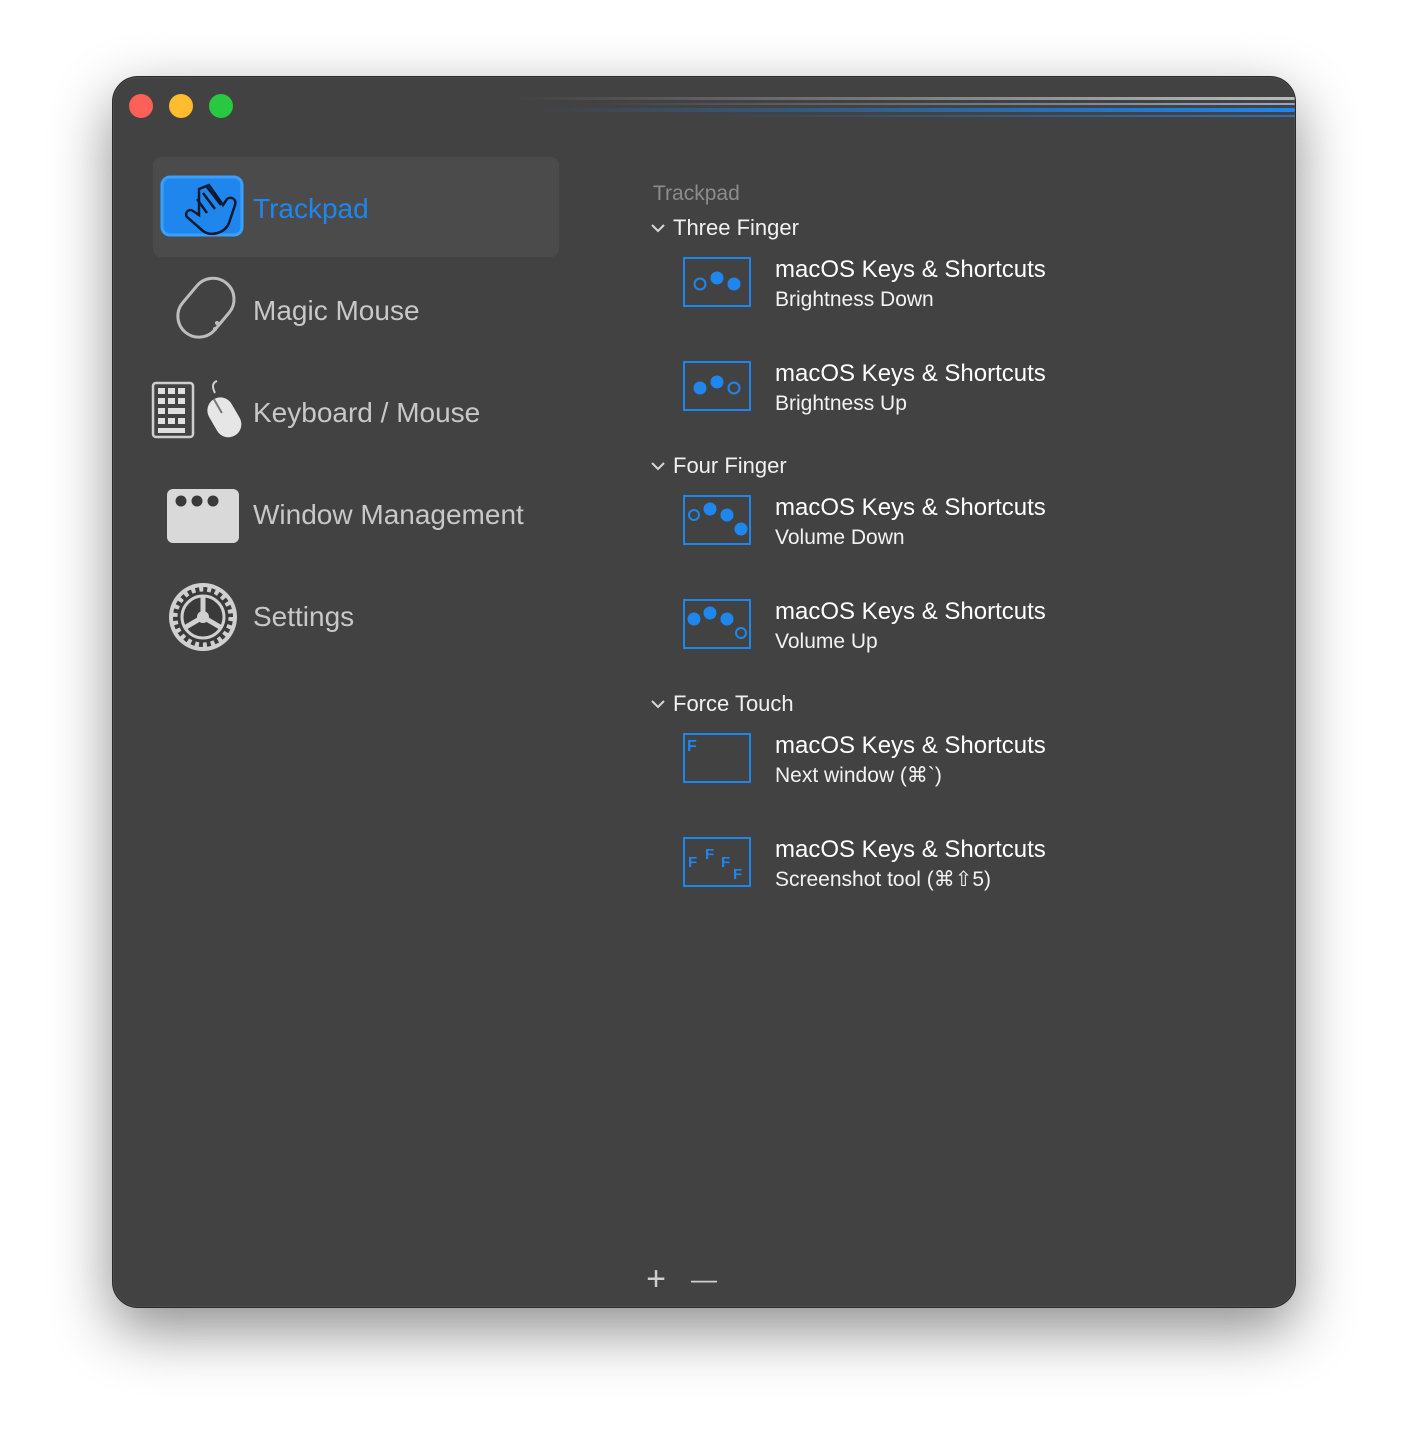 The width and height of the screenshot is (1406, 1456). What do you see at coordinates (733, 703) in the screenshot?
I see `group-header-label: Force Touch` at bounding box center [733, 703].